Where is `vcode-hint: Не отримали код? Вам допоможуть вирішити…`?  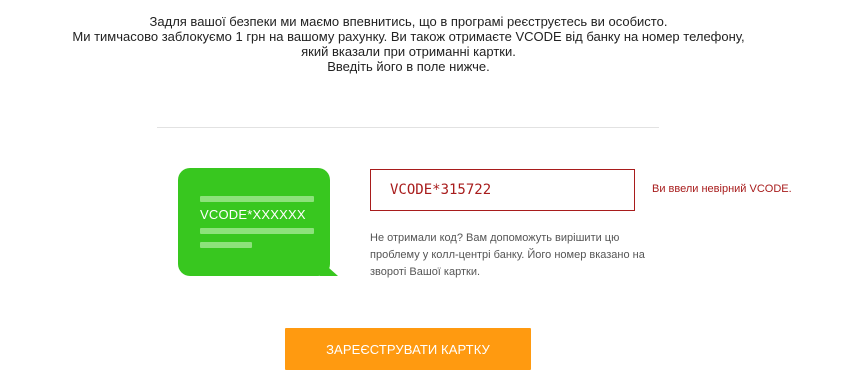
vcode-hint: Не отримали код? Вам допоможуть вирішити… is located at coordinates (507, 255).